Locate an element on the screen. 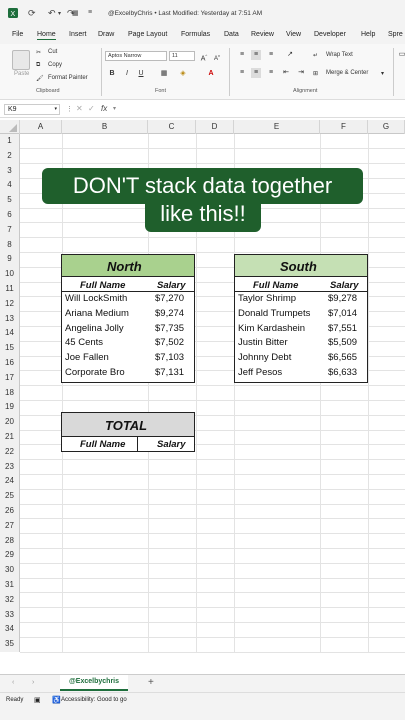  align-left-icon: ≡ is located at coordinates (242, 73).